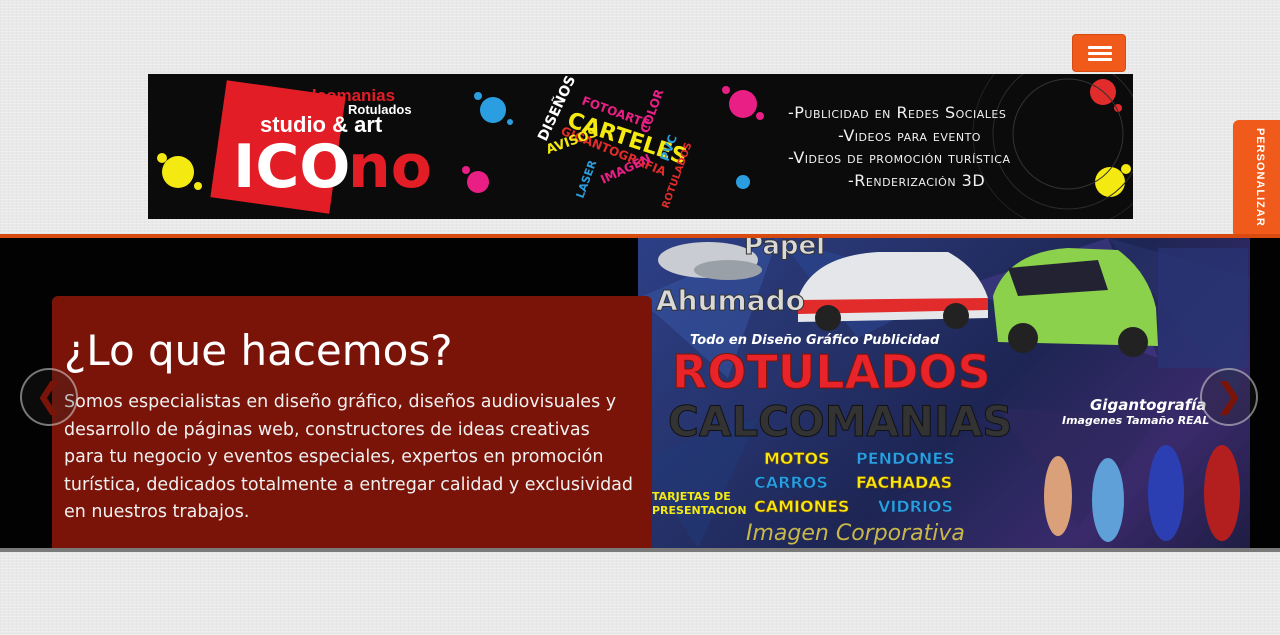 Image resolution: width=1280 pixels, height=635 pixels. I want to click on slide-text: ROTULADOS, so click(831, 372).